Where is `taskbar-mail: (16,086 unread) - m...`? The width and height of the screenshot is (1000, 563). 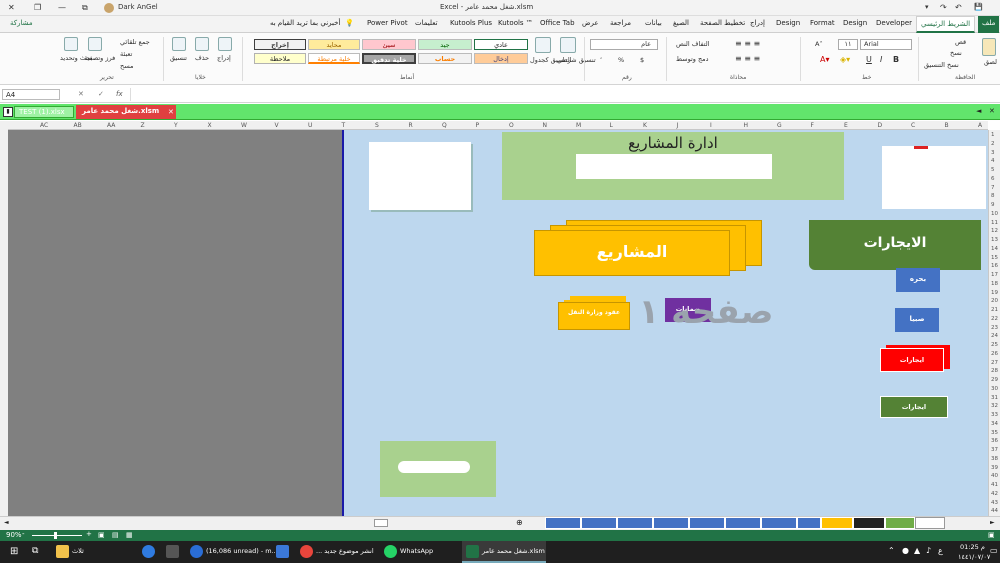 taskbar-mail: (16,086 unread) - m... is located at coordinates (242, 551).